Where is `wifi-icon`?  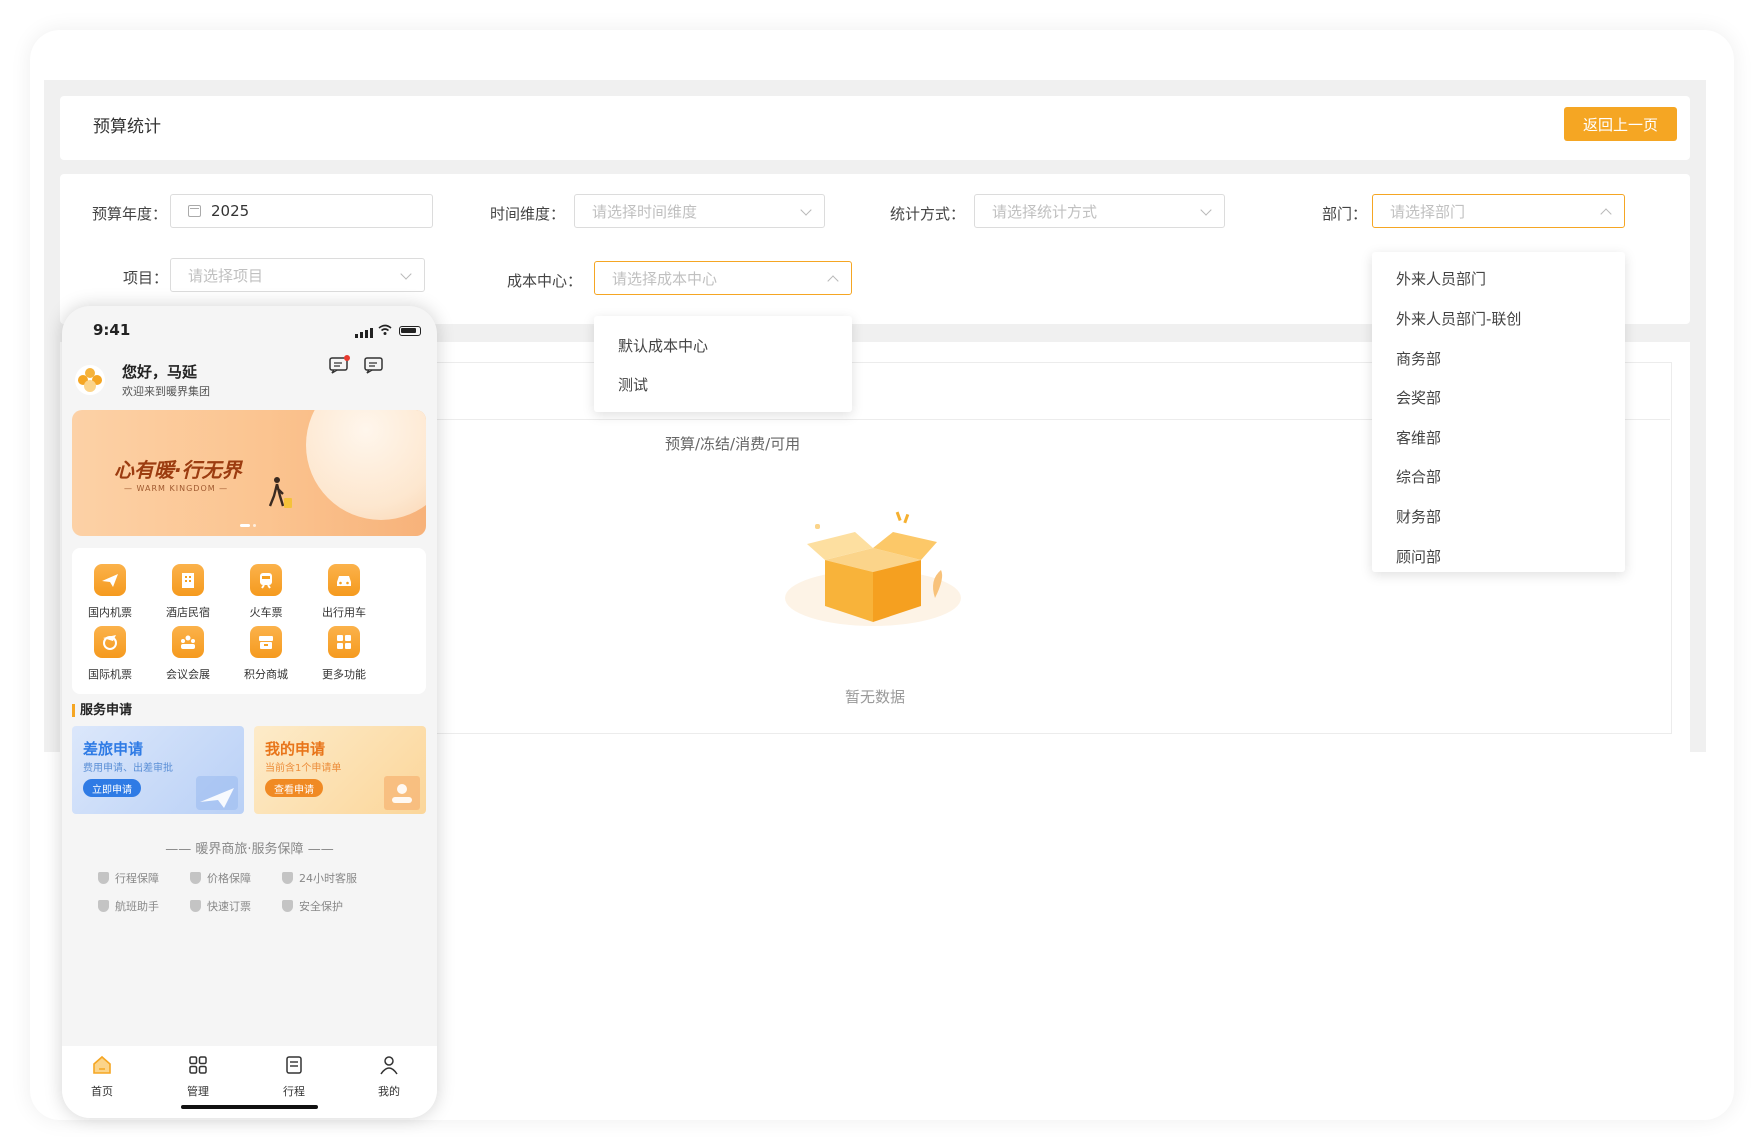
wifi-icon is located at coordinates (385, 329).